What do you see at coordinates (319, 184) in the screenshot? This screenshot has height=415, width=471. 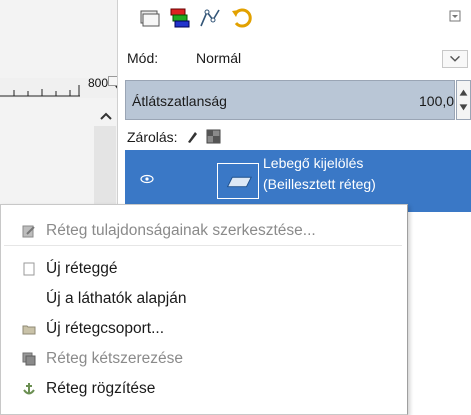 I see `layer-name-line2: (Beillesztett réteg)` at bounding box center [319, 184].